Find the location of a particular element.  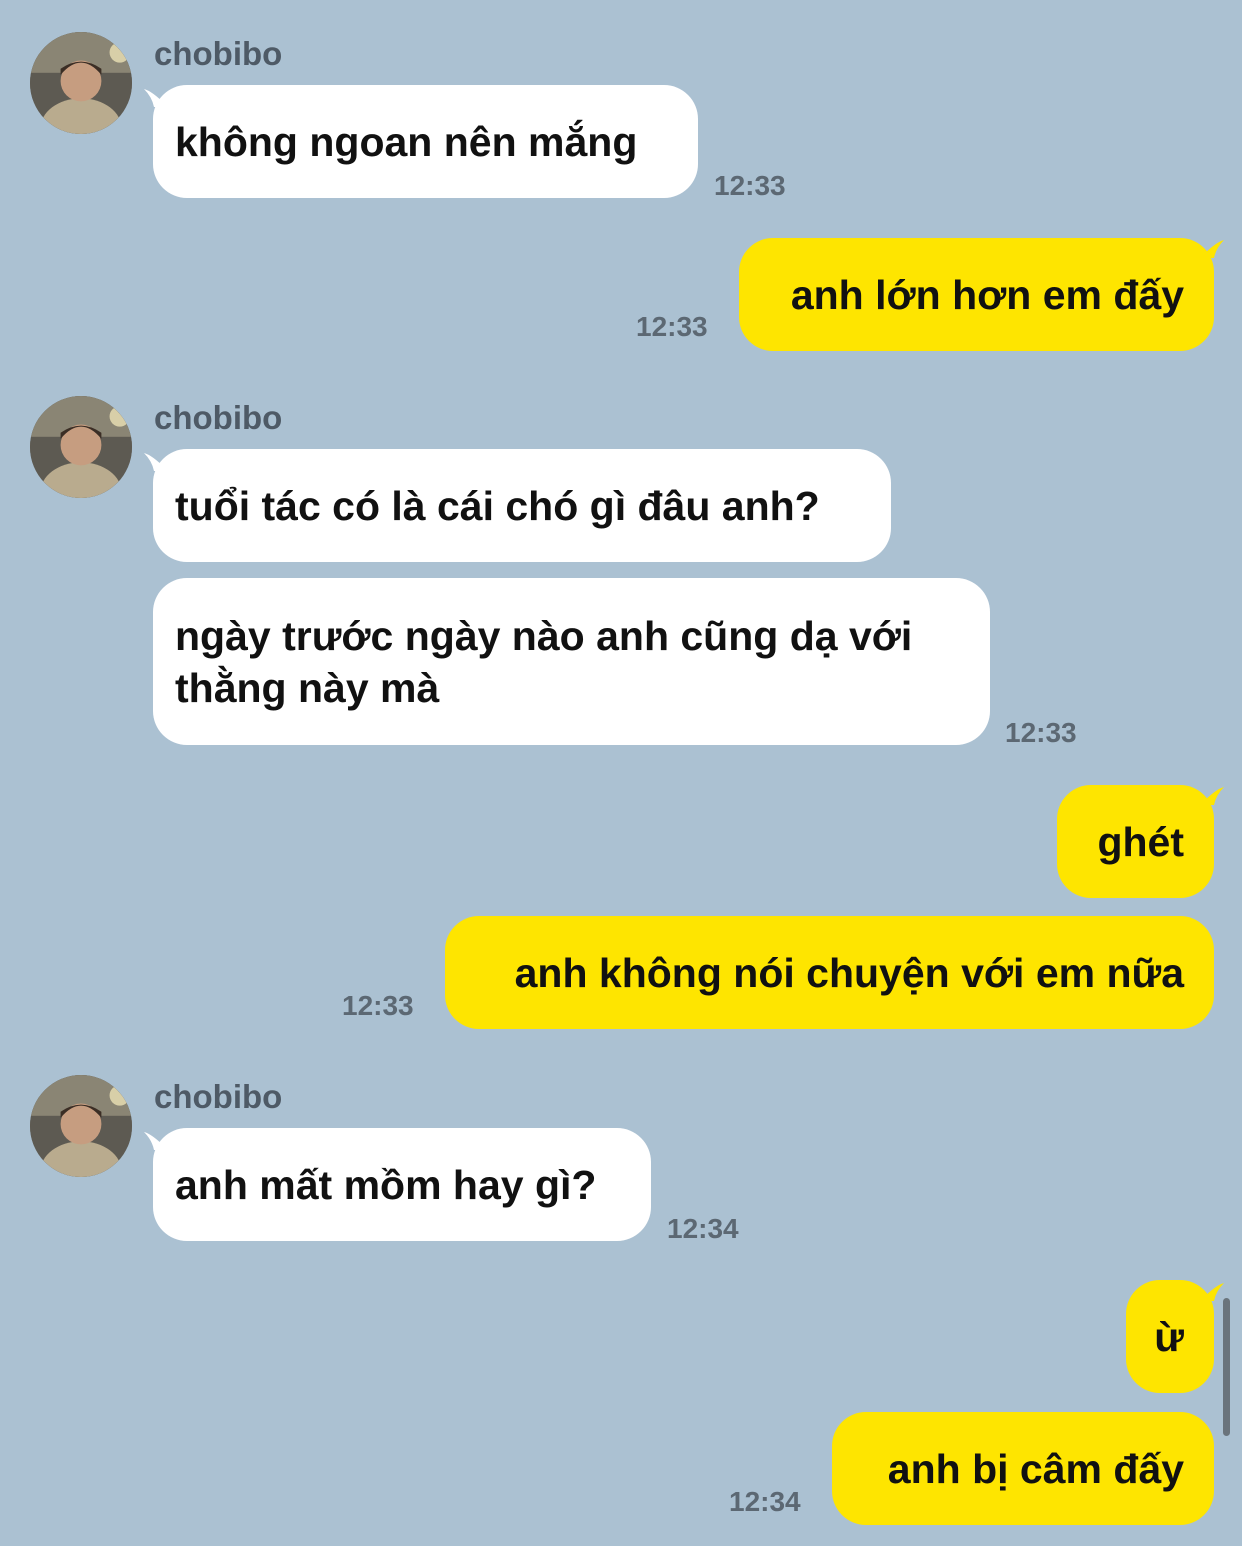

message-bubble-incoming: tuổi tác có là cái chó gì đâu anh? is located at coordinates (522, 505).